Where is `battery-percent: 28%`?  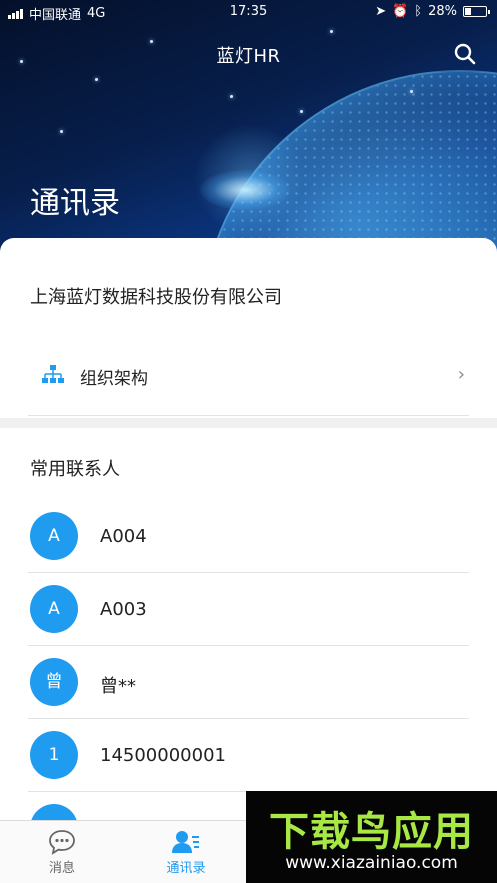 battery-percent: 28% is located at coordinates (442, 11).